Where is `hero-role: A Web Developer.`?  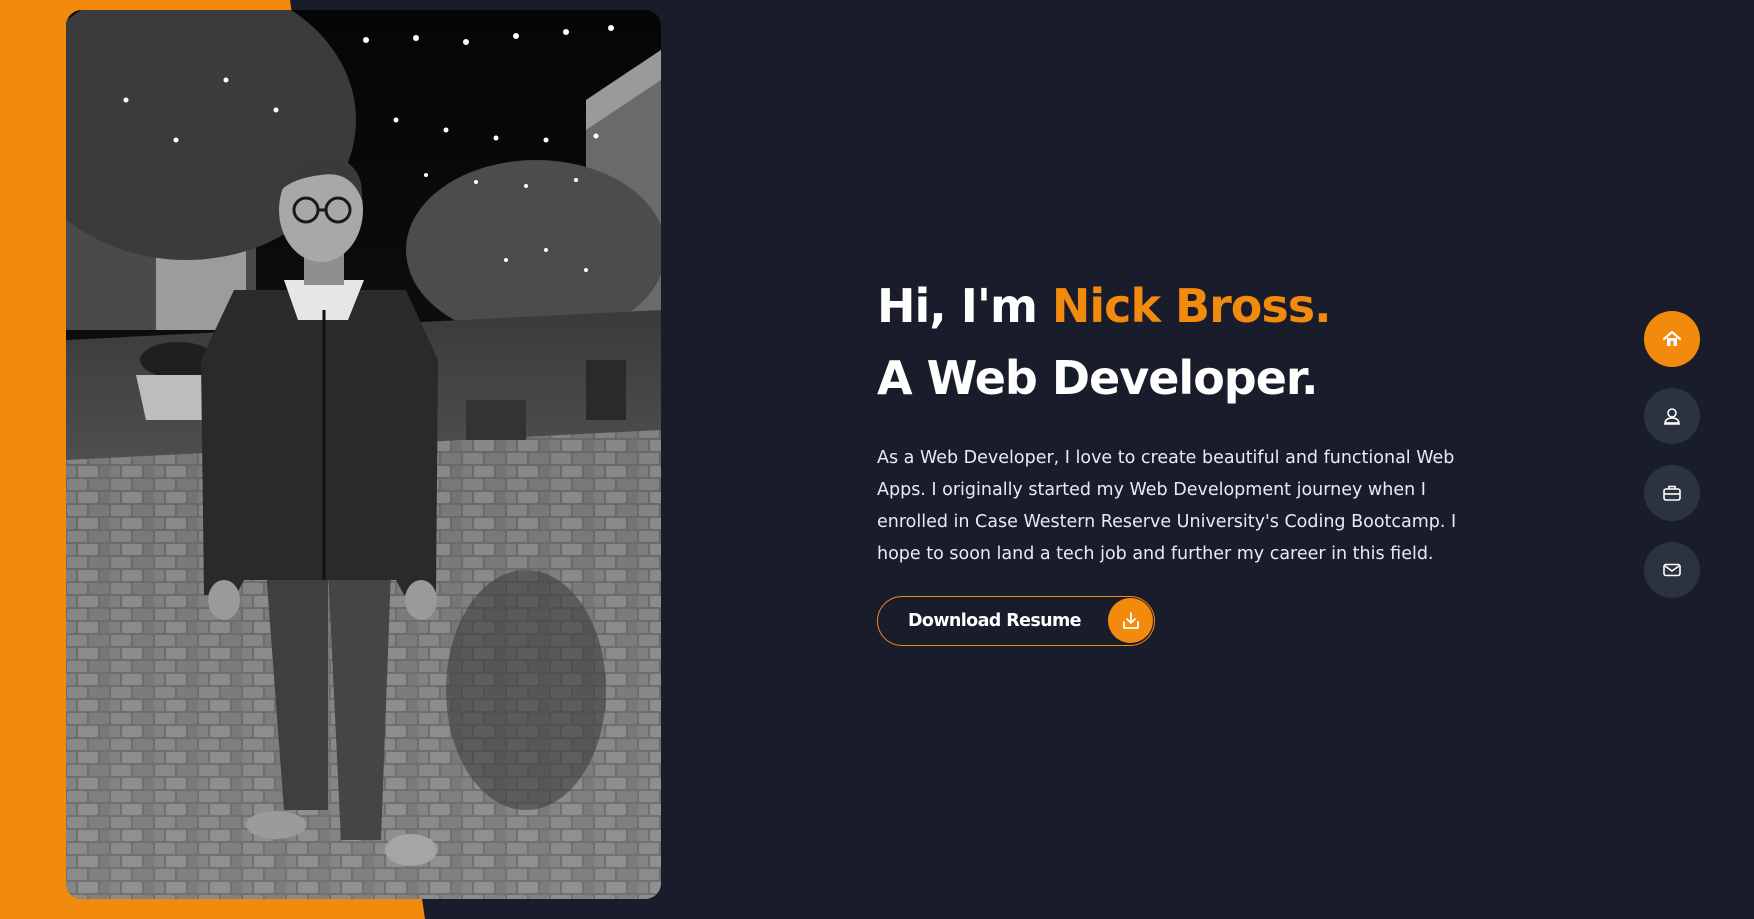
hero-role: A Web Developer. is located at coordinates (1098, 378).